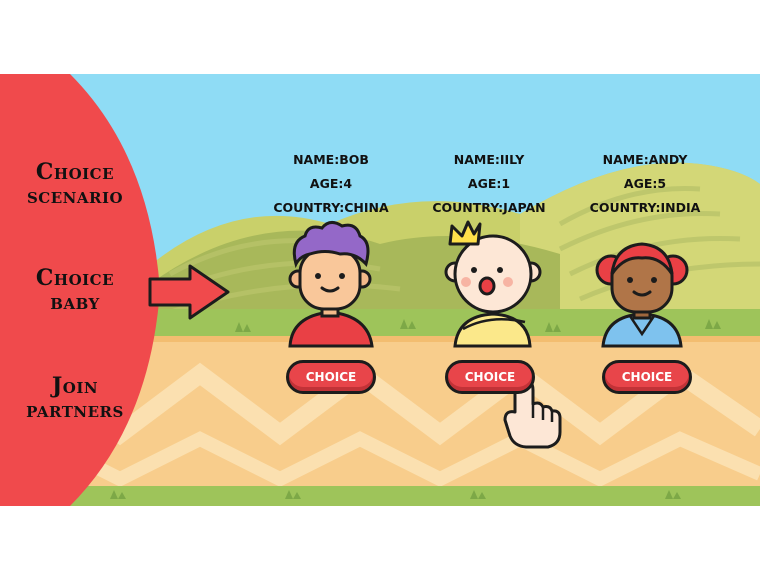  What do you see at coordinates (331, 377) in the screenshot?
I see `choice-button-bob: CHOICE` at bounding box center [331, 377].